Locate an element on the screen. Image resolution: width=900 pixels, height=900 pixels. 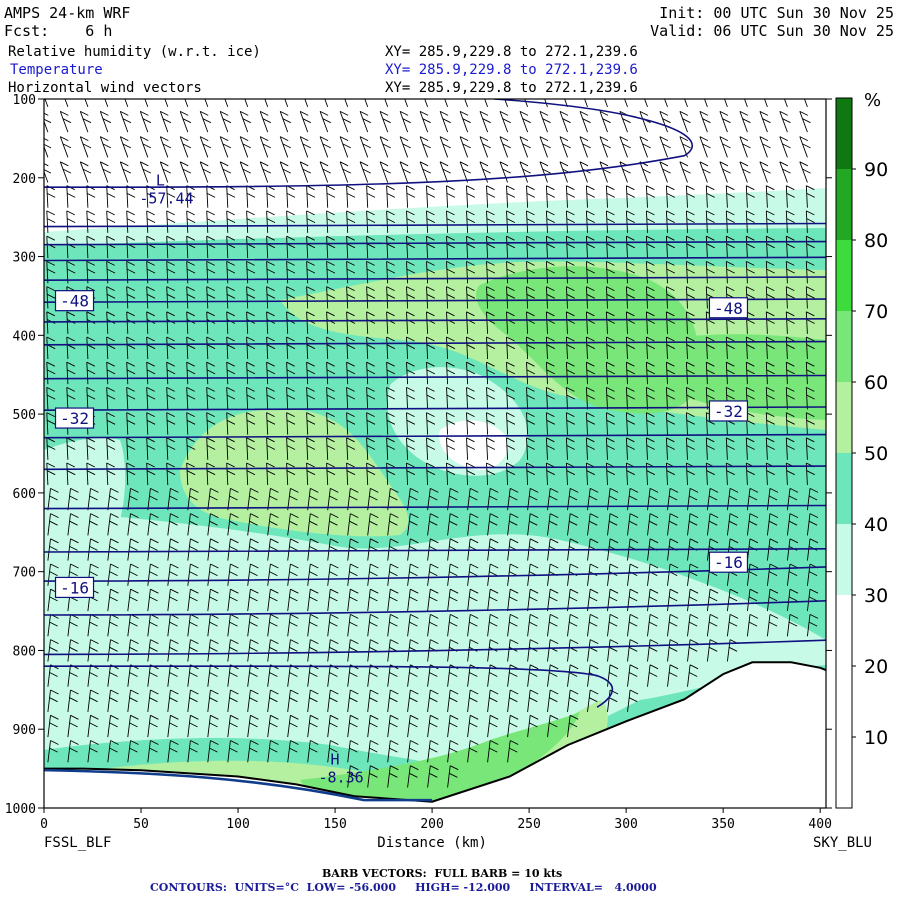
barb-note: BARB VECTORS: FULL BARB = 10 kts is located at coordinates (442, 873).